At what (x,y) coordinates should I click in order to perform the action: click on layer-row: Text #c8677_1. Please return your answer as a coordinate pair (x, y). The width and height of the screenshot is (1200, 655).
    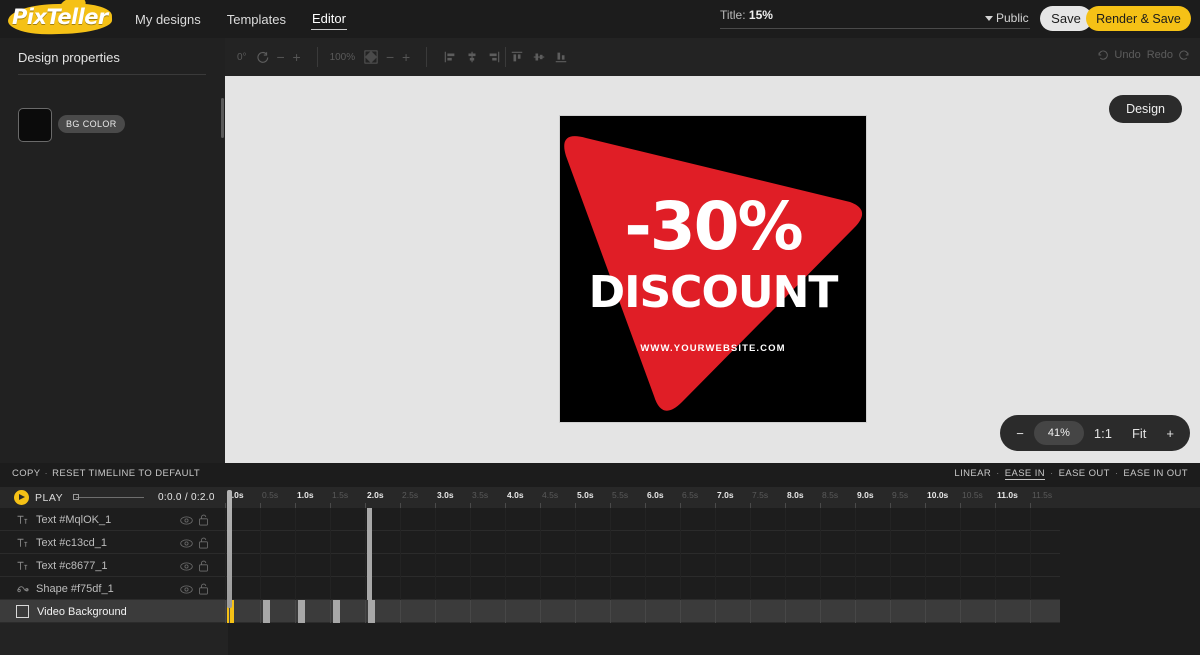
    Looking at the image, I should click on (530, 565).